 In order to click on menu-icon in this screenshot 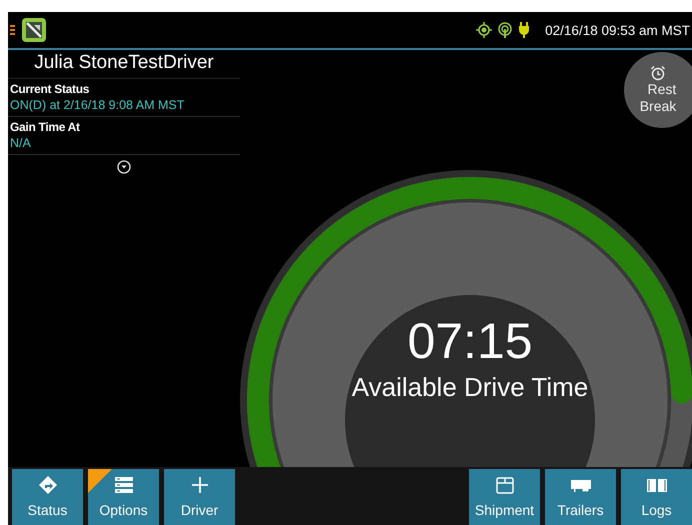, I will do `click(12, 30)`.